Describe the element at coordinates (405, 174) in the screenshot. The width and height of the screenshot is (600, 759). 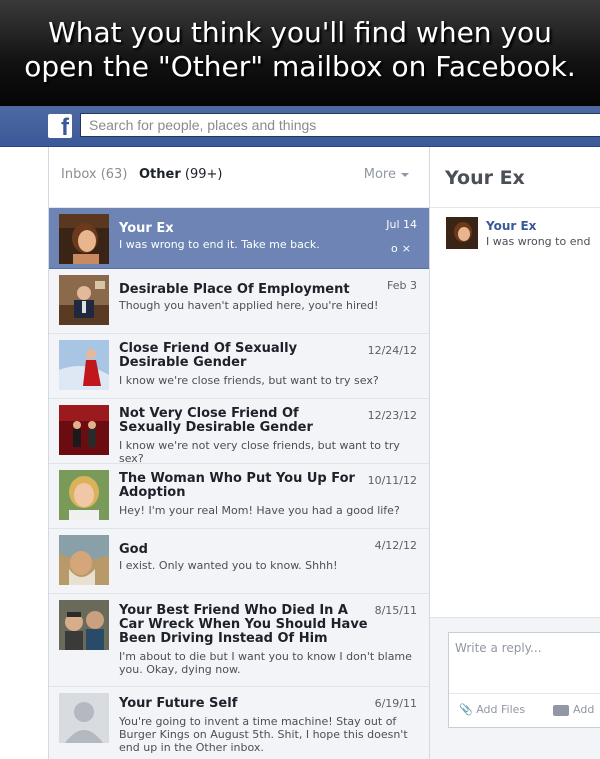
I see `chevron-down-icon` at that location.